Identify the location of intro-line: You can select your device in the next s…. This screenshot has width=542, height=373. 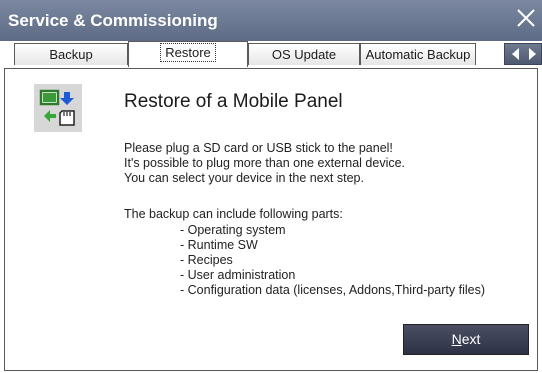
(244, 178).